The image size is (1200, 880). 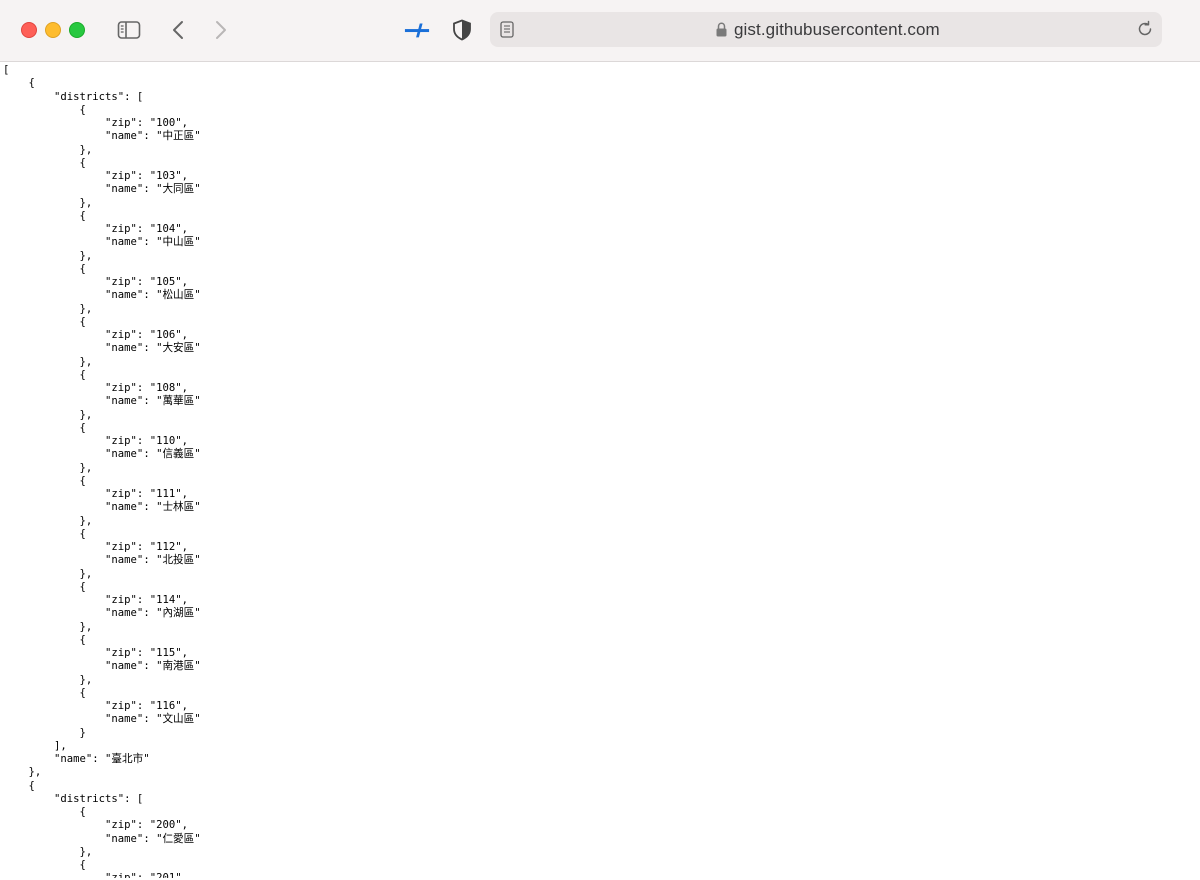 What do you see at coordinates (462, 30) in the screenshot?
I see `shield-icon` at bounding box center [462, 30].